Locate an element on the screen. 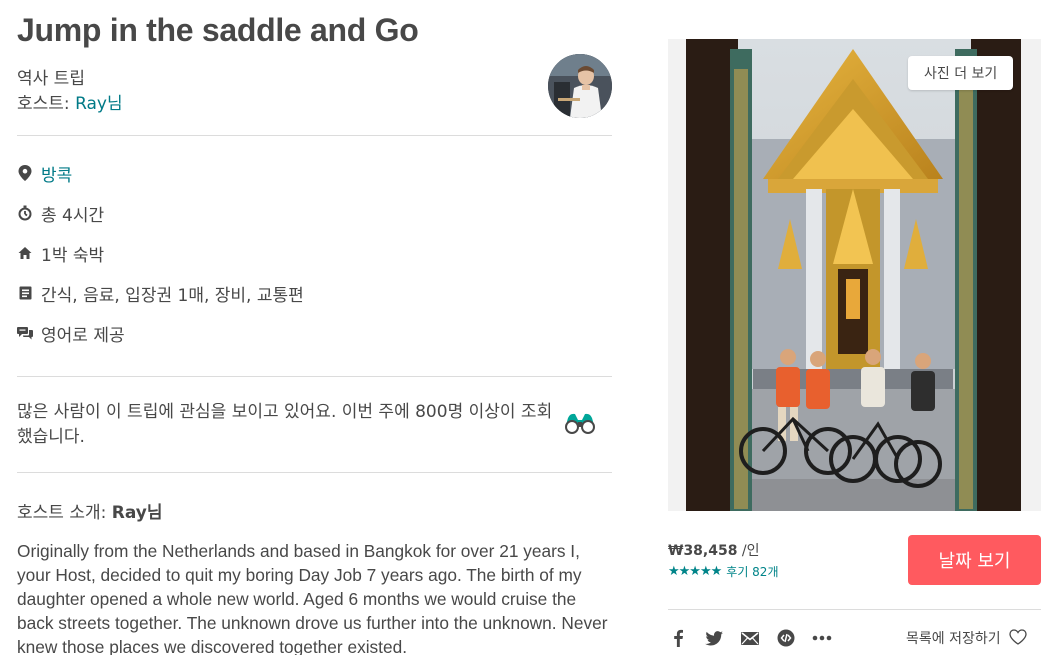 This screenshot has width=1060, height=655. fact-language: 영어로 제공 is located at coordinates (71, 333).